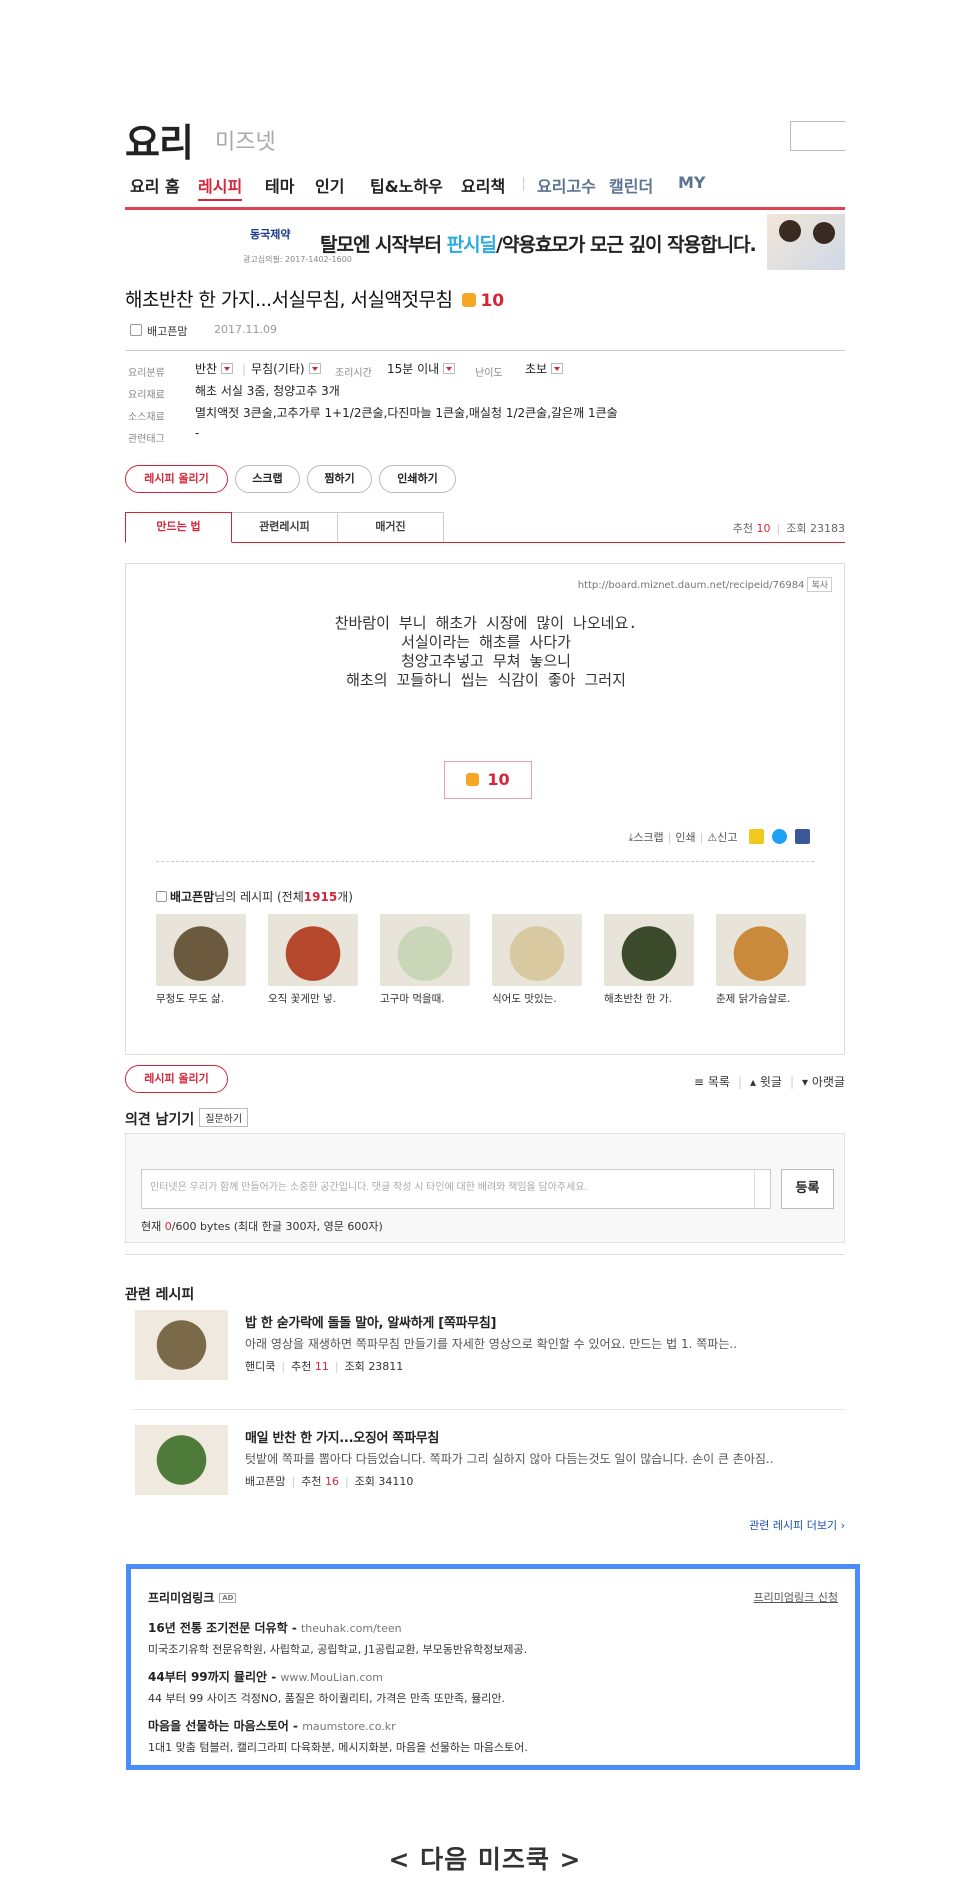 The image size is (960, 1880). What do you see at coordinates (176, 1079) in the screenshot?
I see `upload-recipe-button-bottom: 레시피 올리기` at bounding box center [176, 1079].